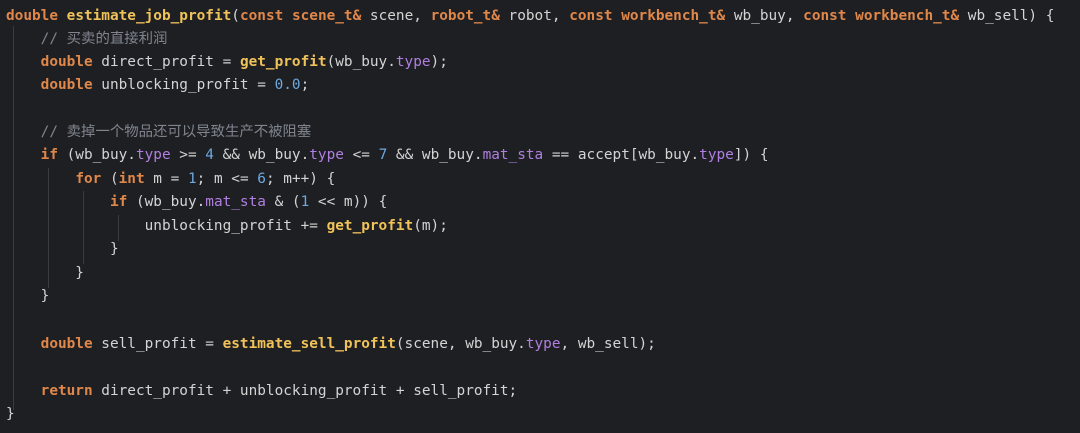 The width and height of the screenshot is (1080, 433). I want to click on code-token: for, so click(88, 179).